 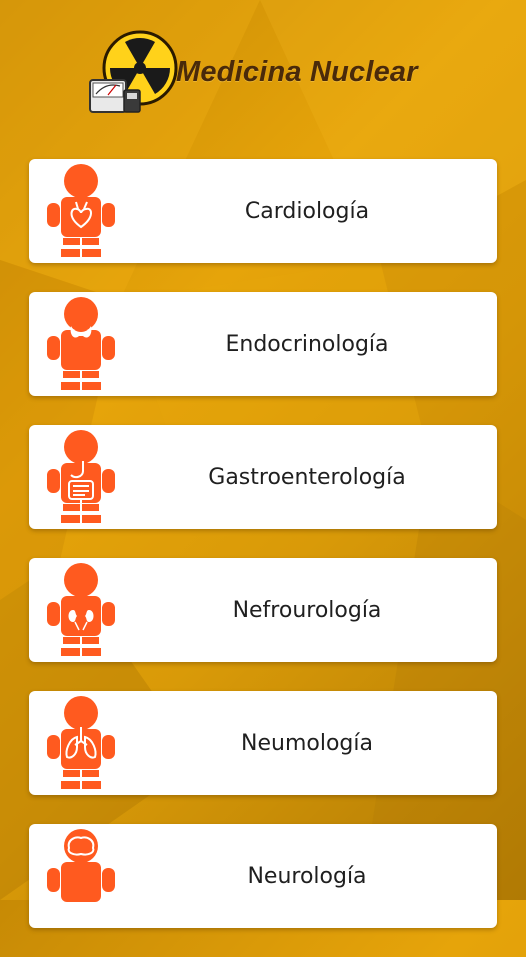 What do you see at coordinates (133, 71) in the screenshot?
I see `radiation-logo-icon` at bounding box center [133, 71].